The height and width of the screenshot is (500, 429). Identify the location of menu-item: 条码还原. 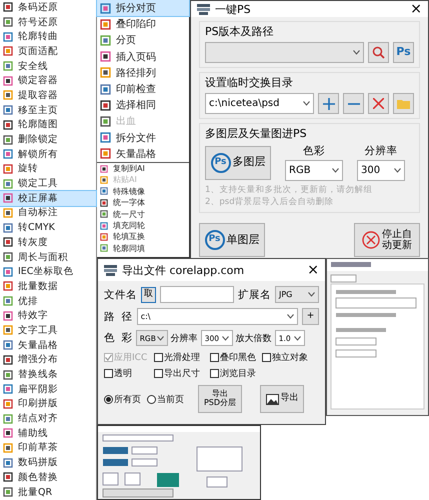
(48, 7).